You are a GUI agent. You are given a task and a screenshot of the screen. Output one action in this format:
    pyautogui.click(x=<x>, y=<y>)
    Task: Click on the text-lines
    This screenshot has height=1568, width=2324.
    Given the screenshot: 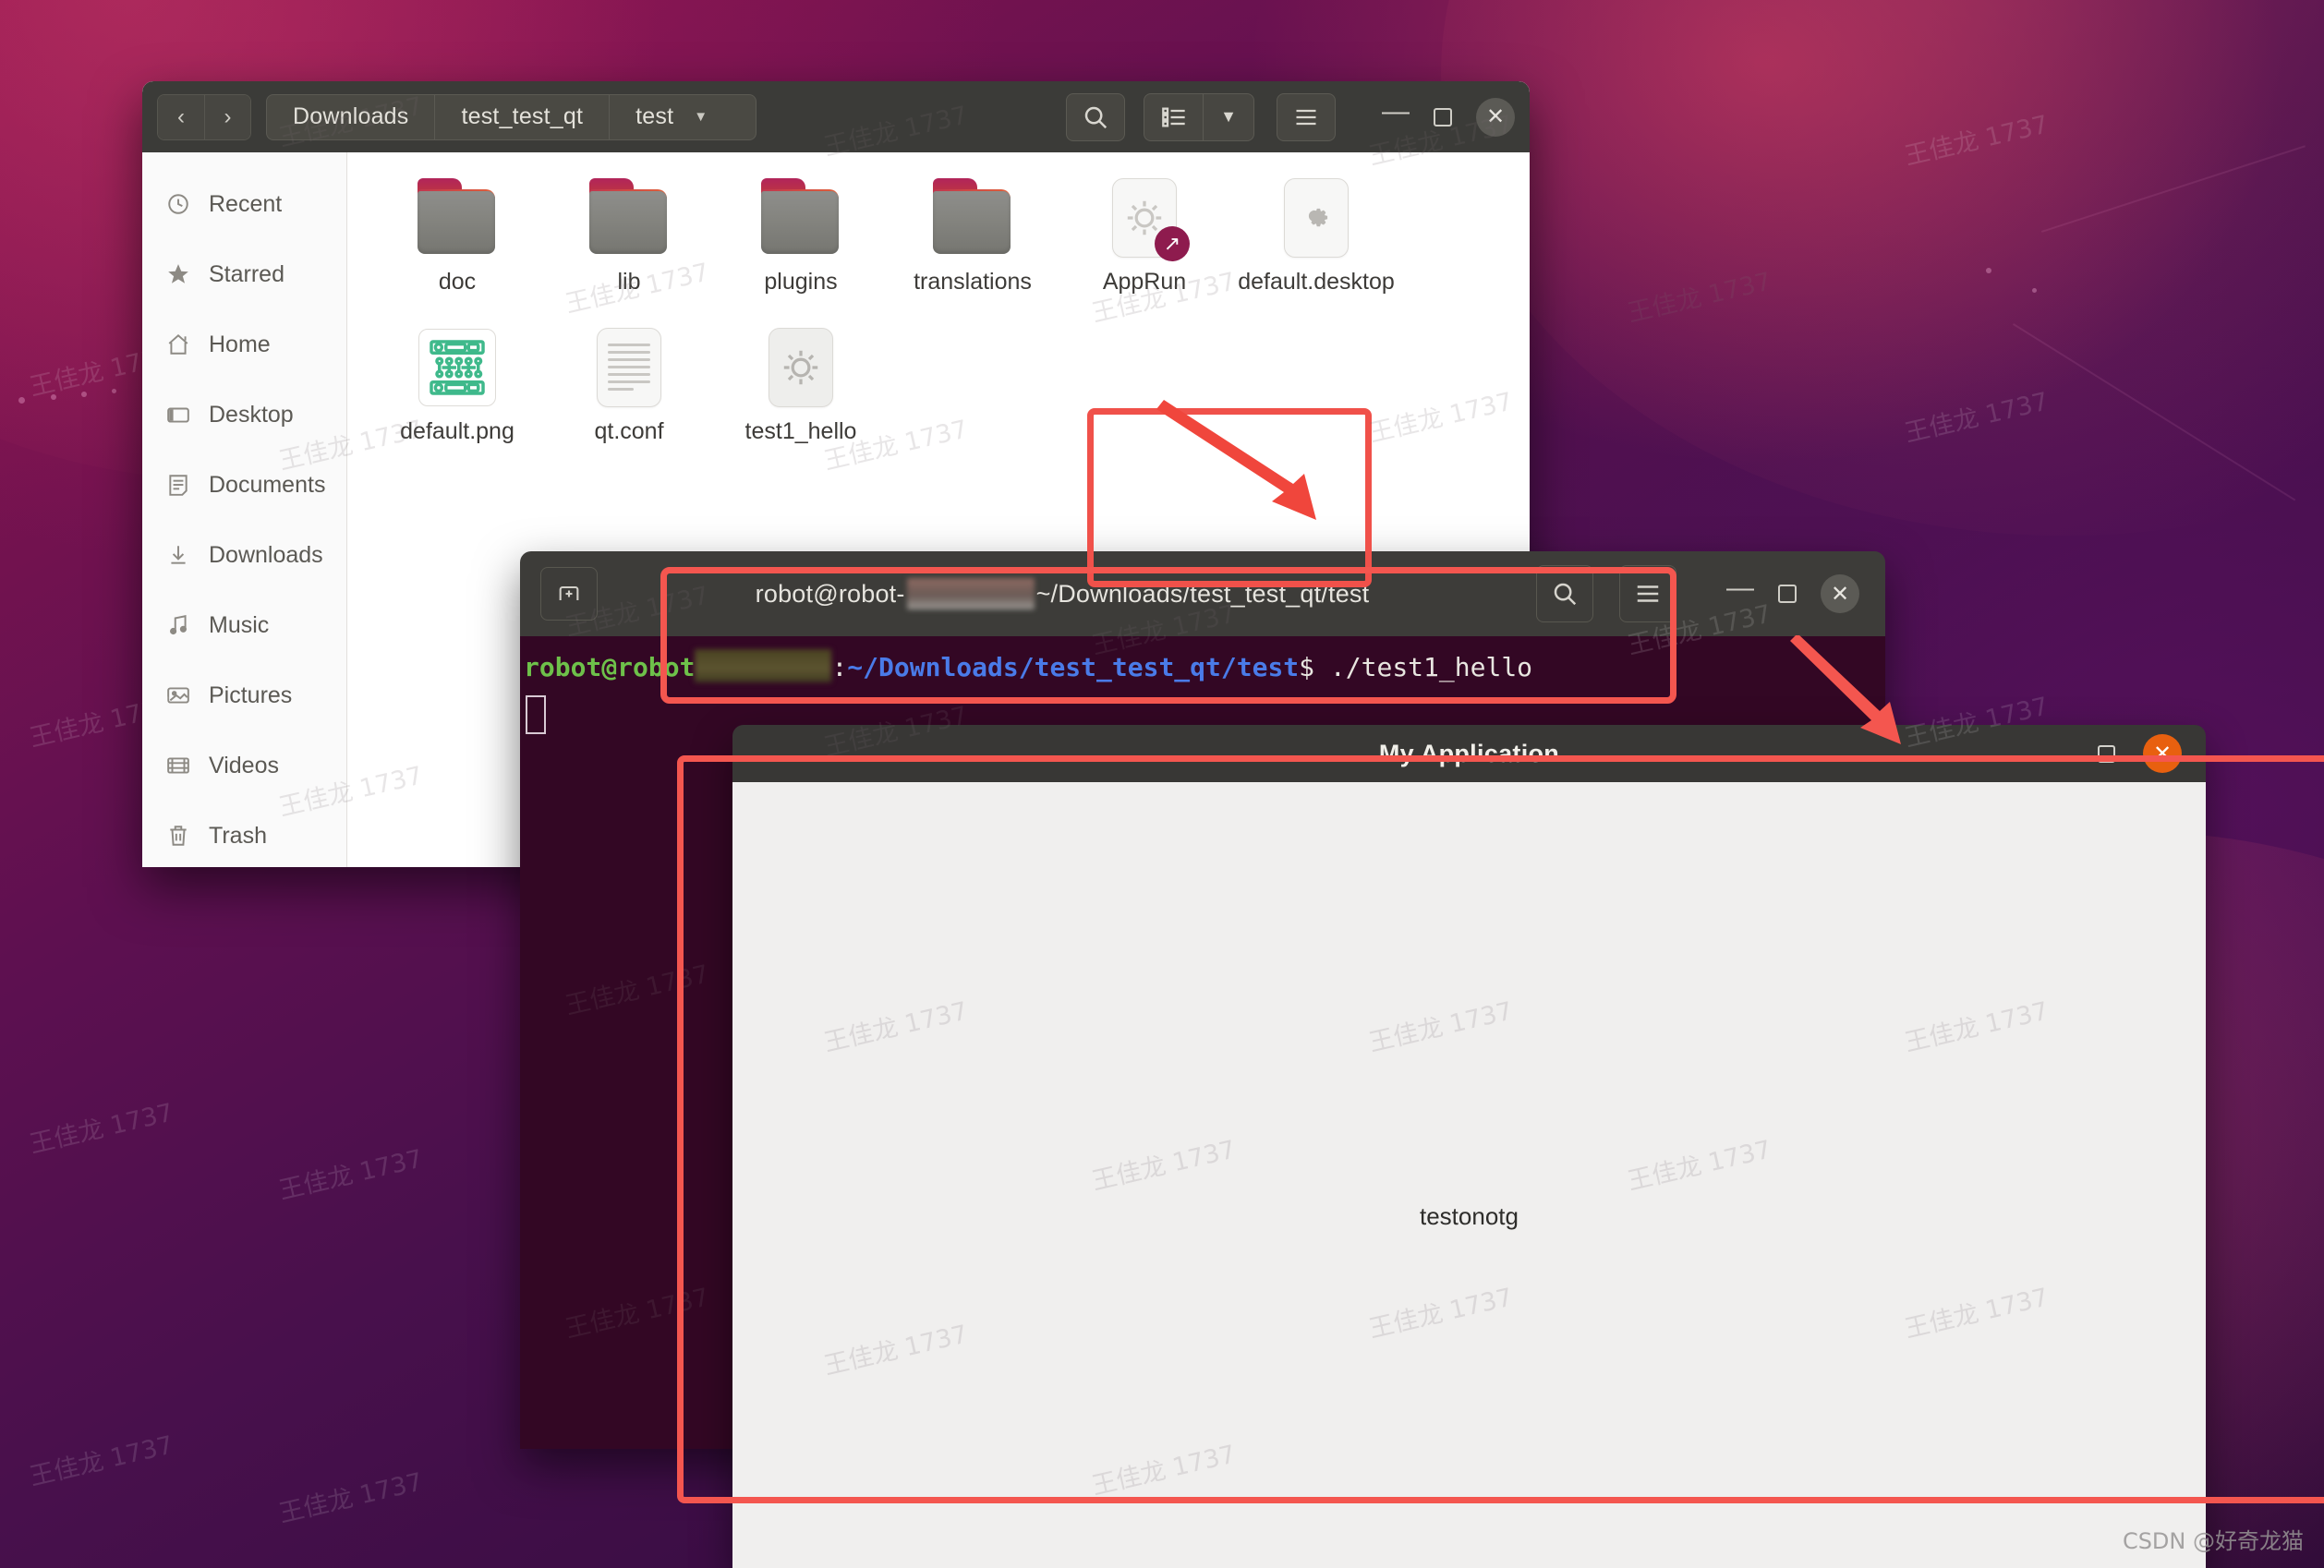 What is the action you would take?
    pyautogui.click(x=629, y=367)
    